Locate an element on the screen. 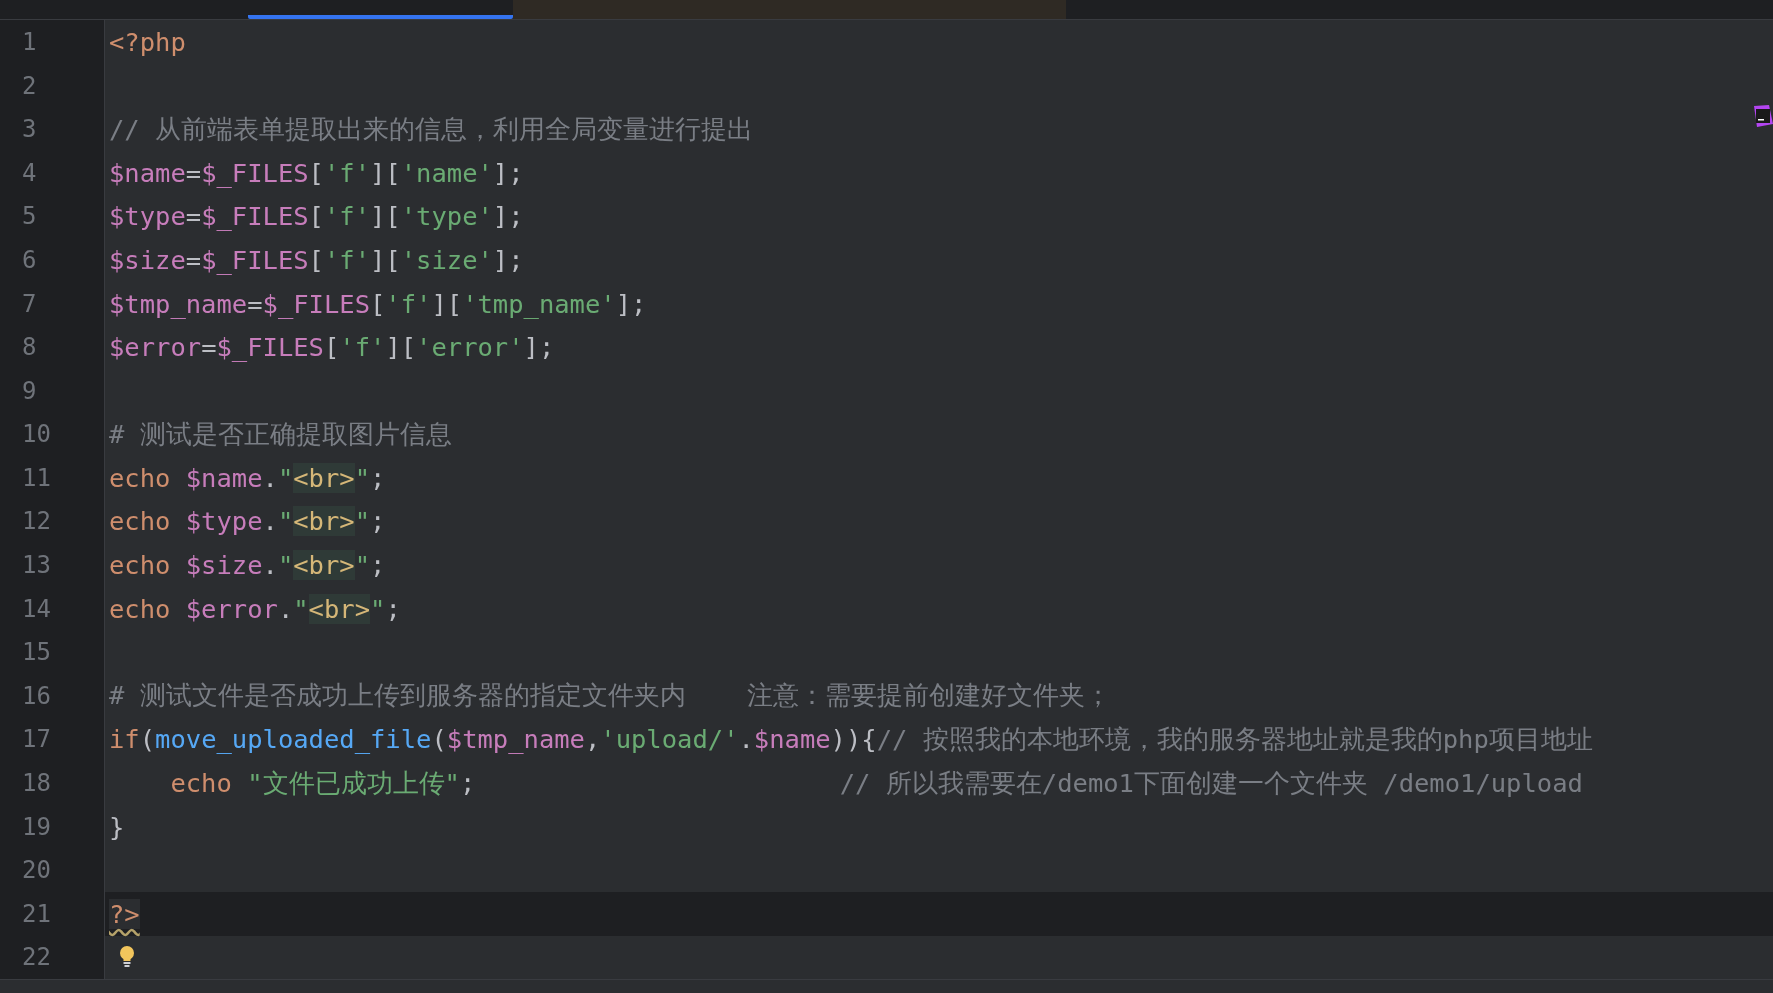 The width and height of the screenshot is (1773, 993). code-comment: # 测试是否正确提取图片信息 is located at coordinates (280, 434).